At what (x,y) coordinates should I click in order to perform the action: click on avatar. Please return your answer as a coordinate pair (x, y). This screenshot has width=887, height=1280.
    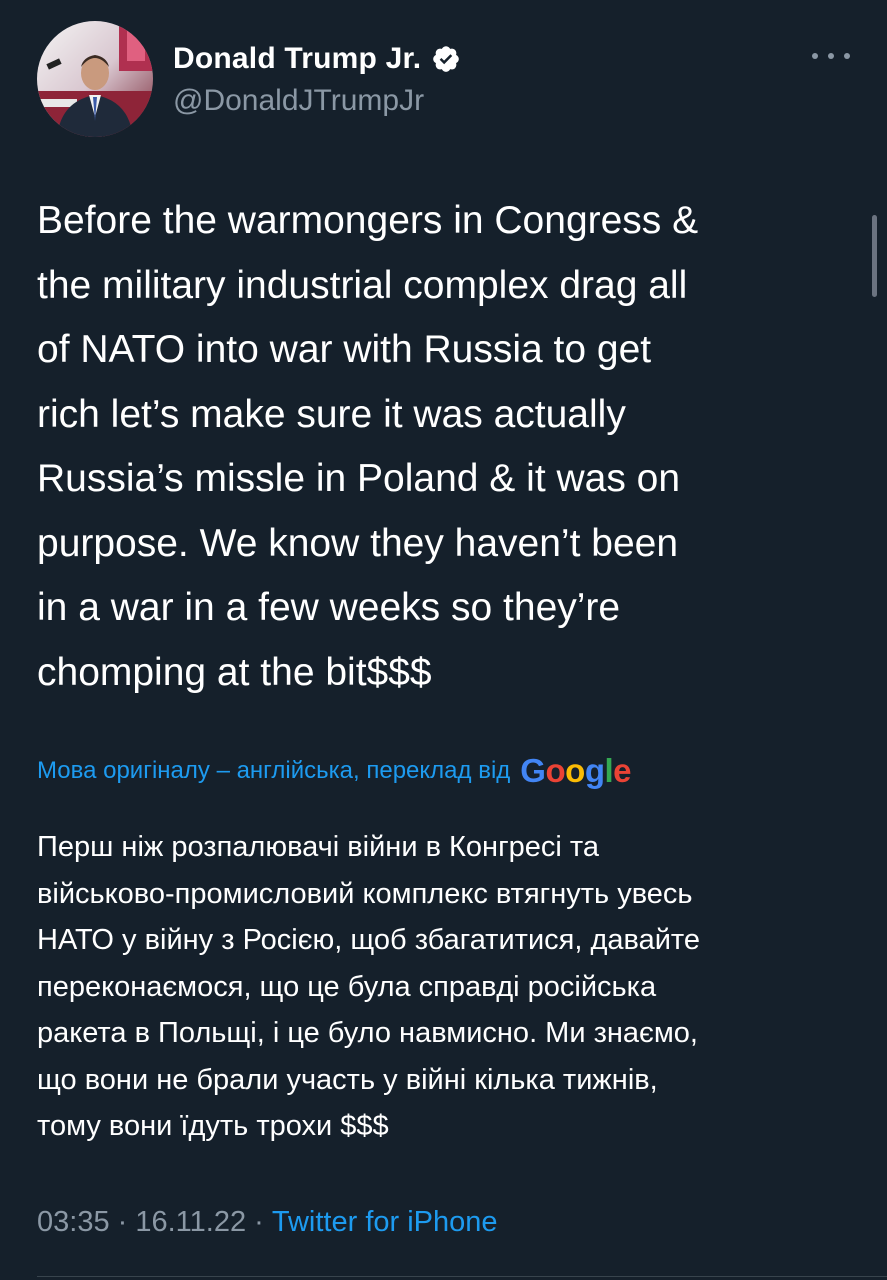
    Looking at the image, I should click on (95, 79).